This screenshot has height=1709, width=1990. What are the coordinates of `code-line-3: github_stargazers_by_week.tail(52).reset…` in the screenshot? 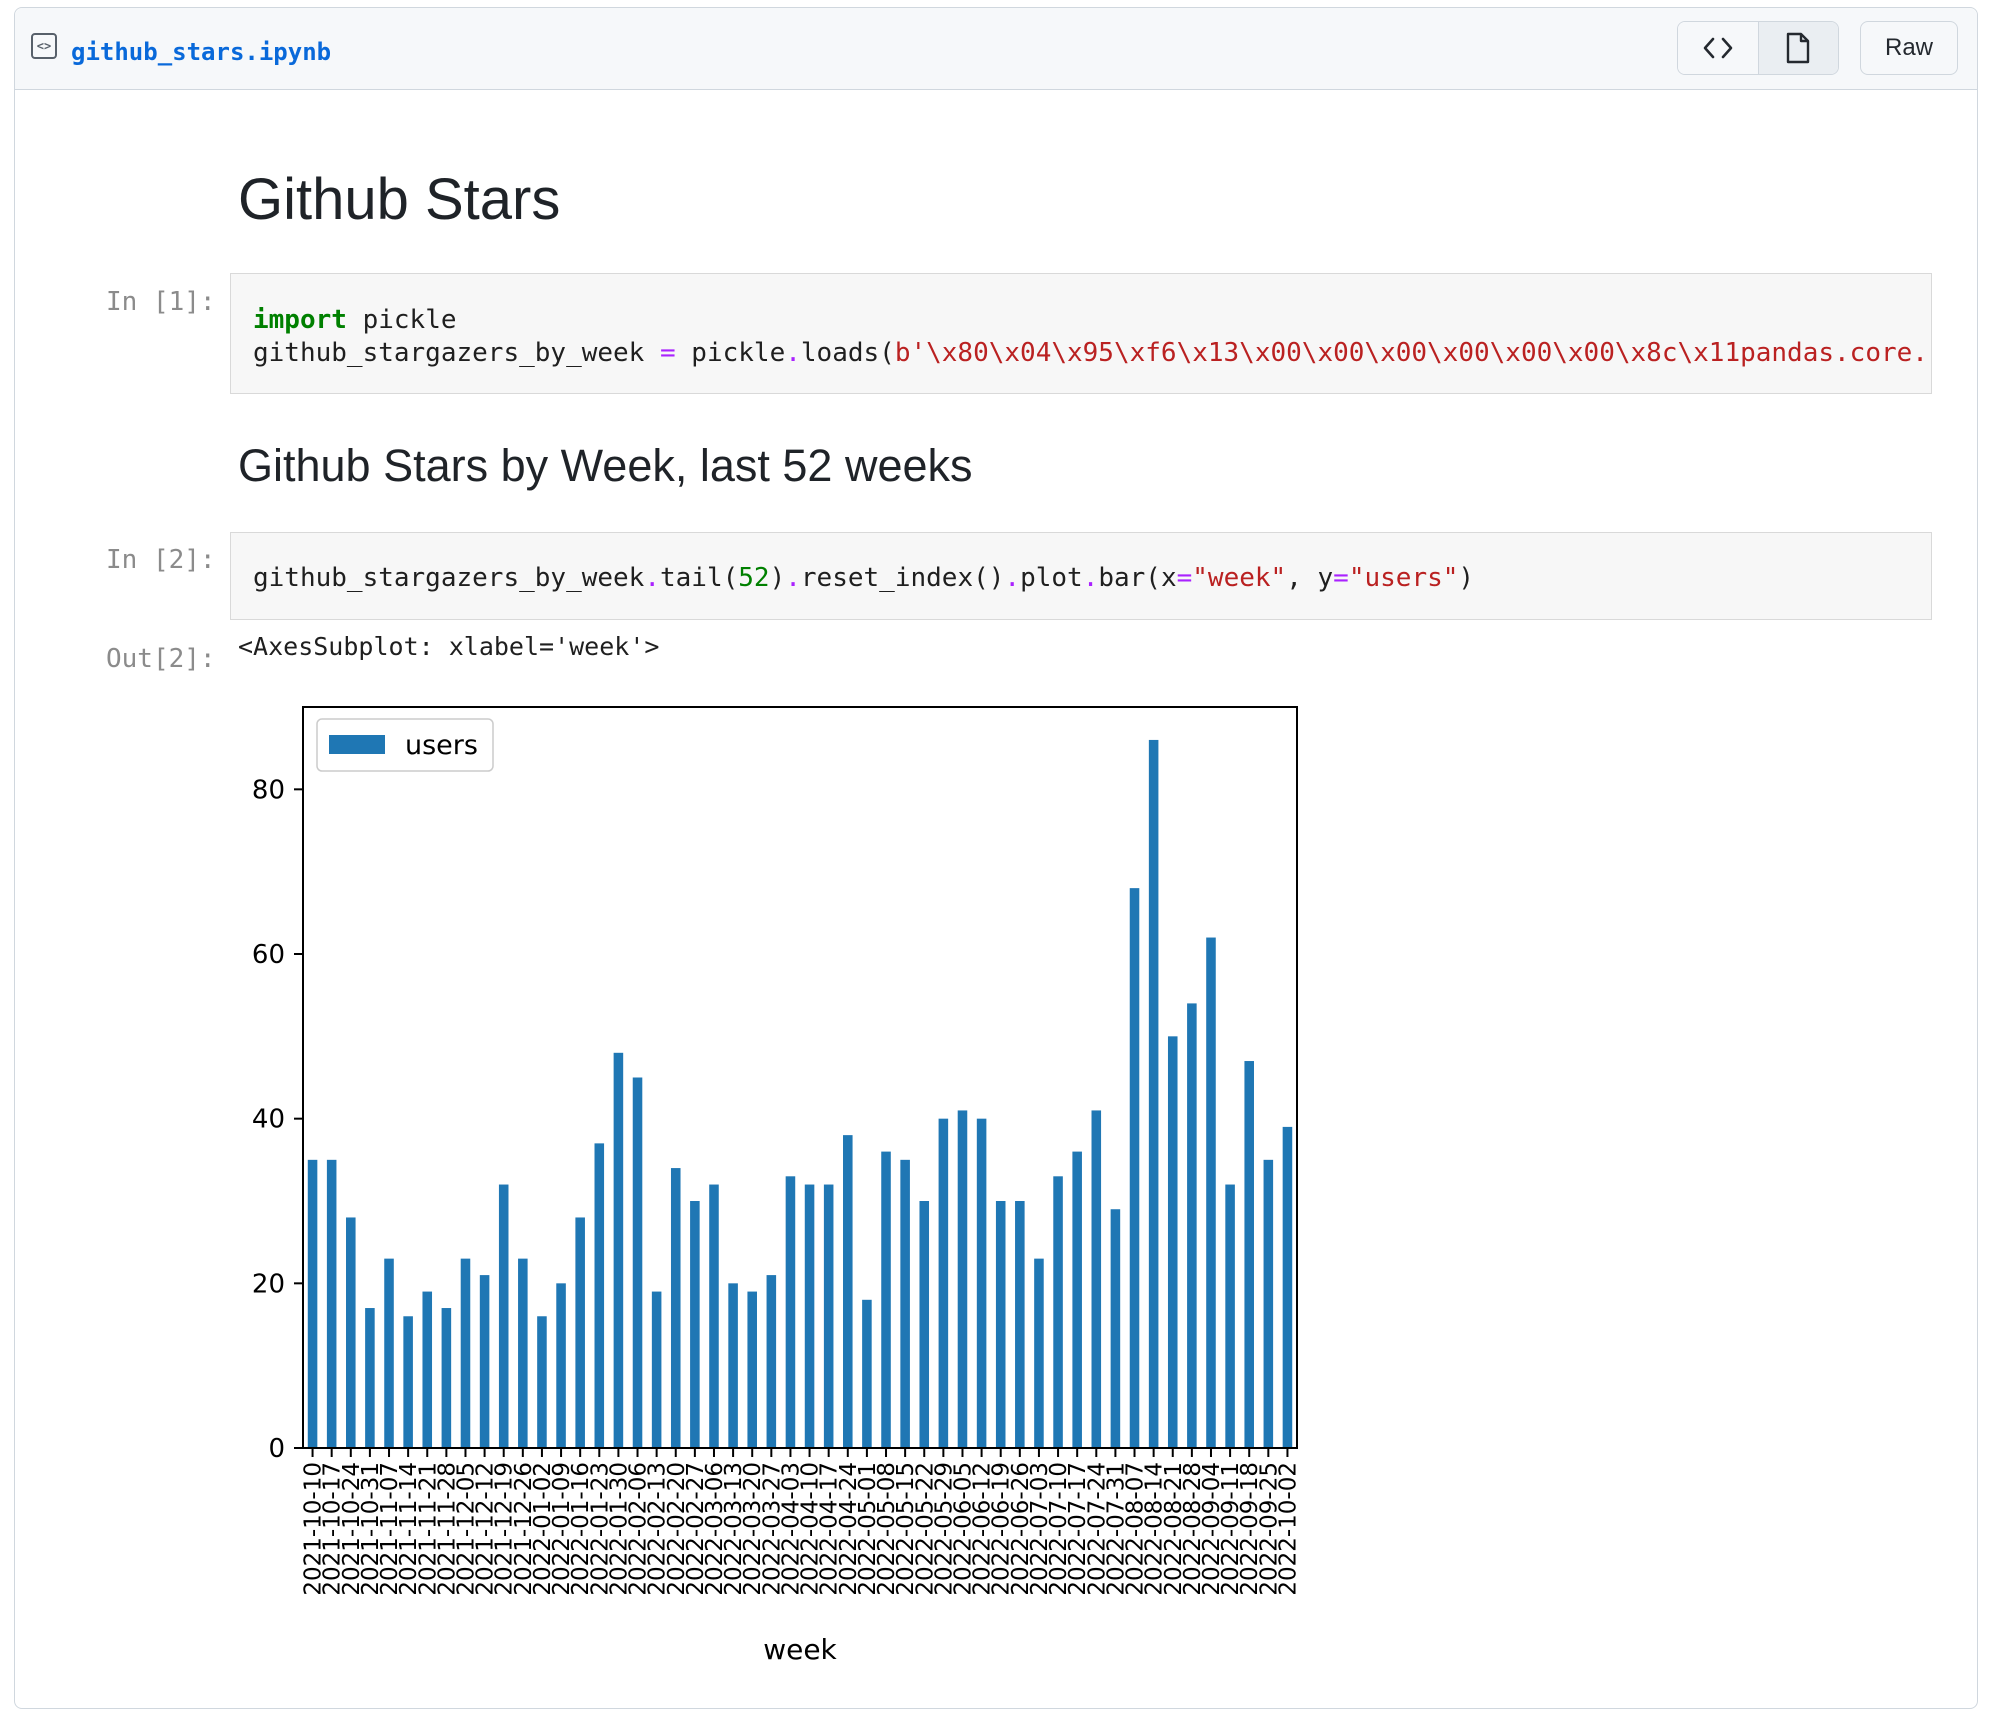 It's located at (864, 578).